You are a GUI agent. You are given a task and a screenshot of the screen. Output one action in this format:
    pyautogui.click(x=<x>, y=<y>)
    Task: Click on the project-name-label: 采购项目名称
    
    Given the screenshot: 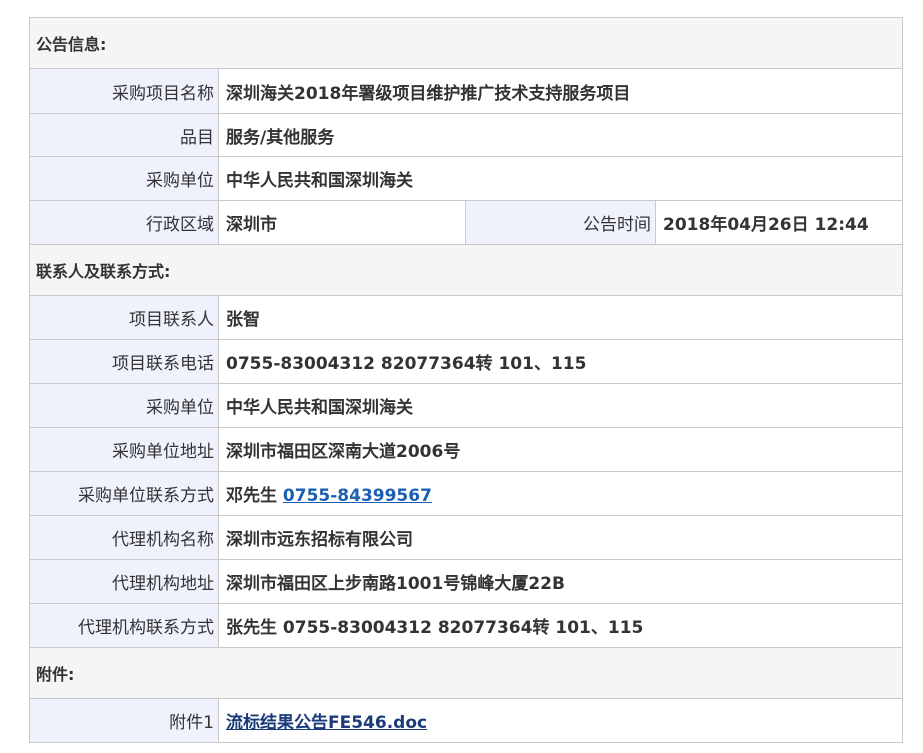 What is the action you would take?
    pyautogui.click(x=124, y=91)
    